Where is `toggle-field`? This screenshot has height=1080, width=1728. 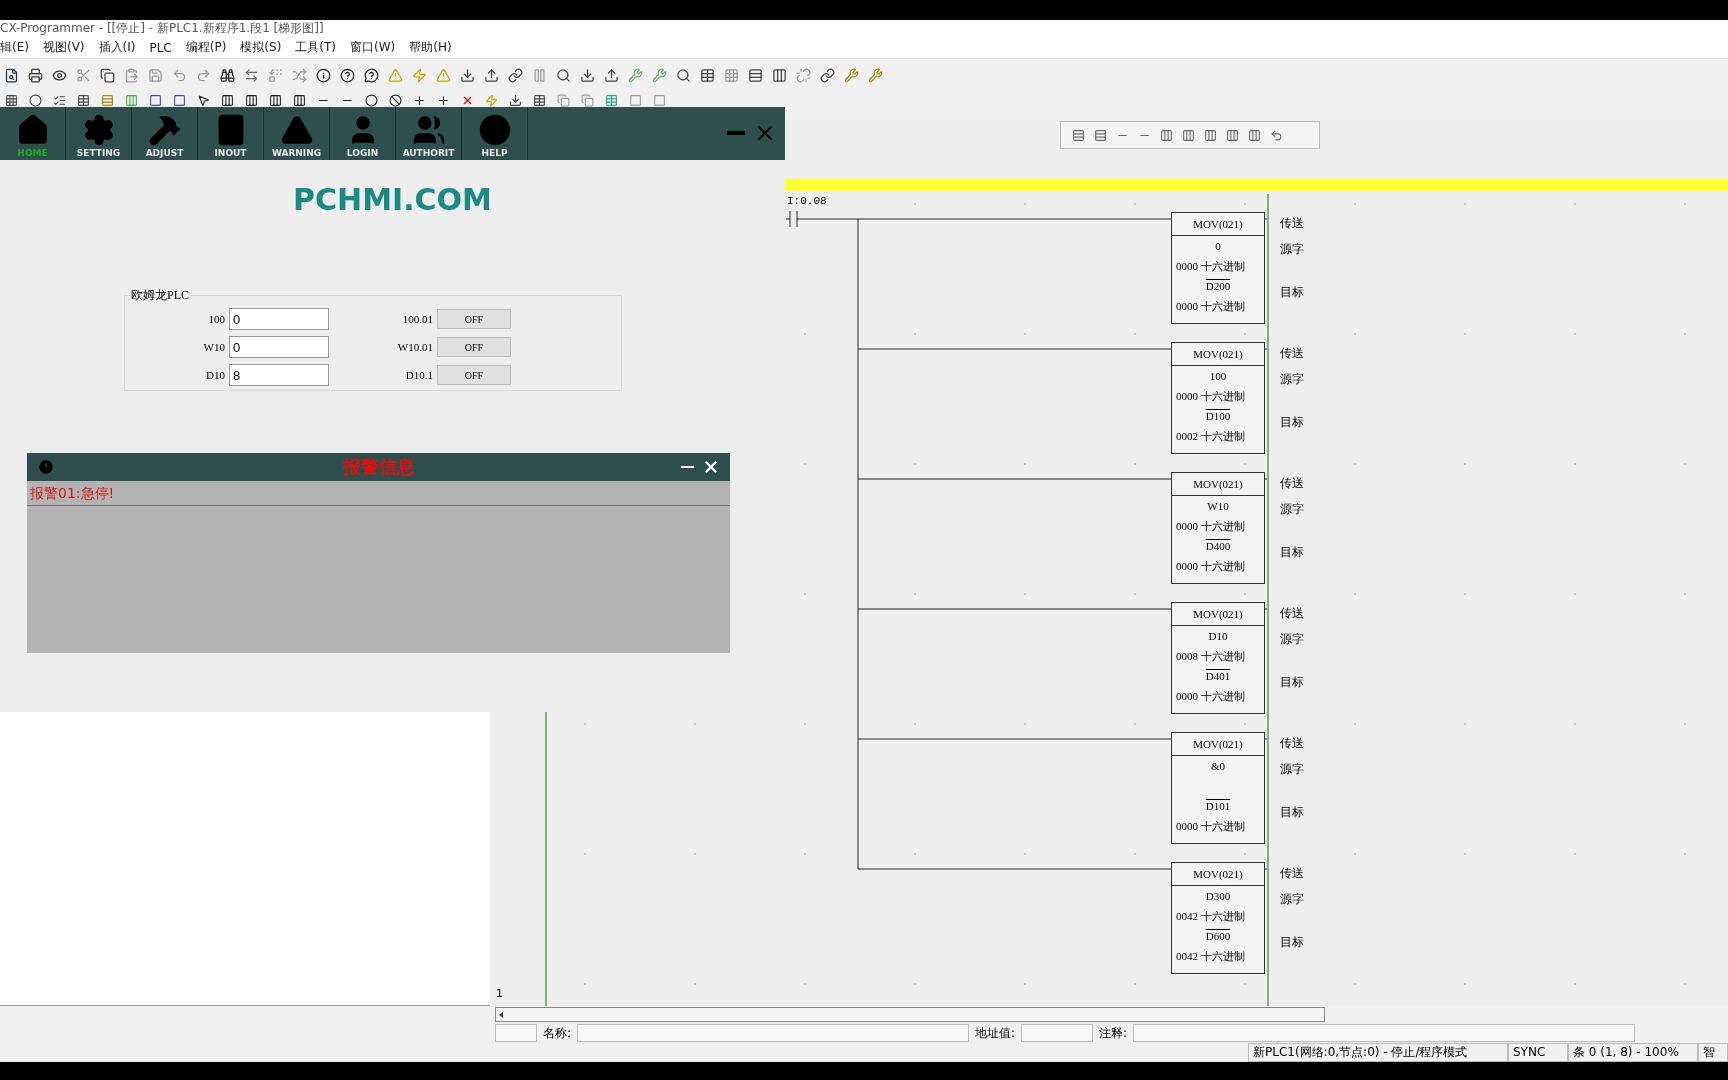
toggle-field is located at coordinates (516, 1033).